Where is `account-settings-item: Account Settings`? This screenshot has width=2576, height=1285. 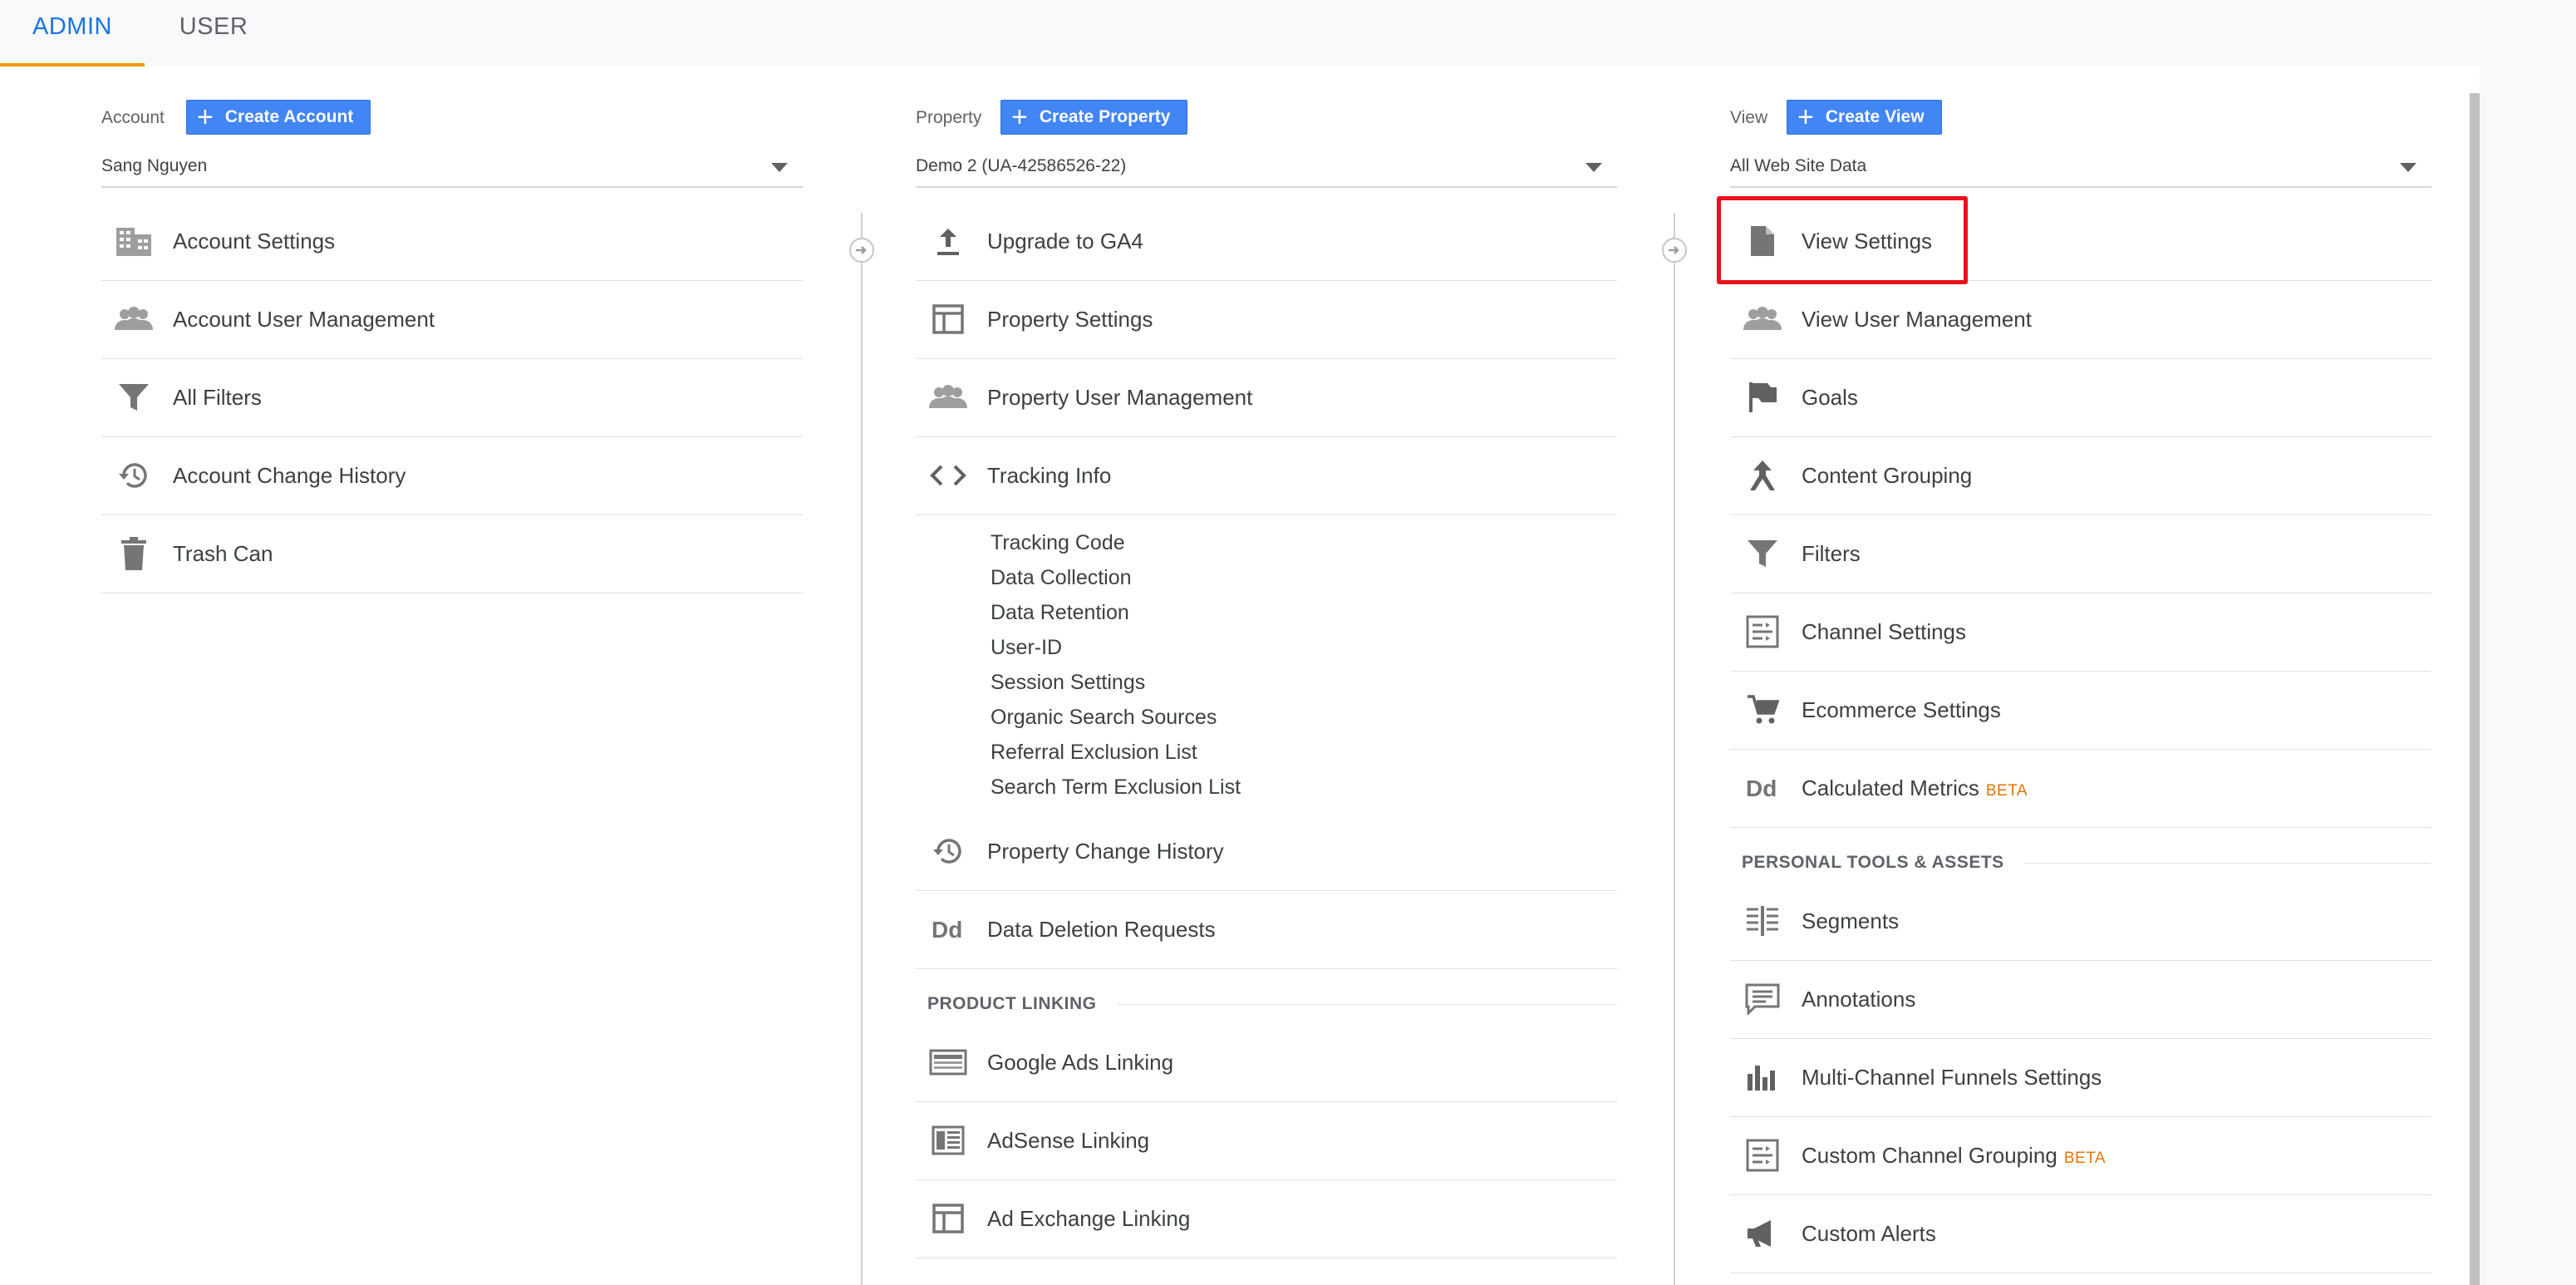 account-settings-item: Account Settings is located at coordinates (452, 242).